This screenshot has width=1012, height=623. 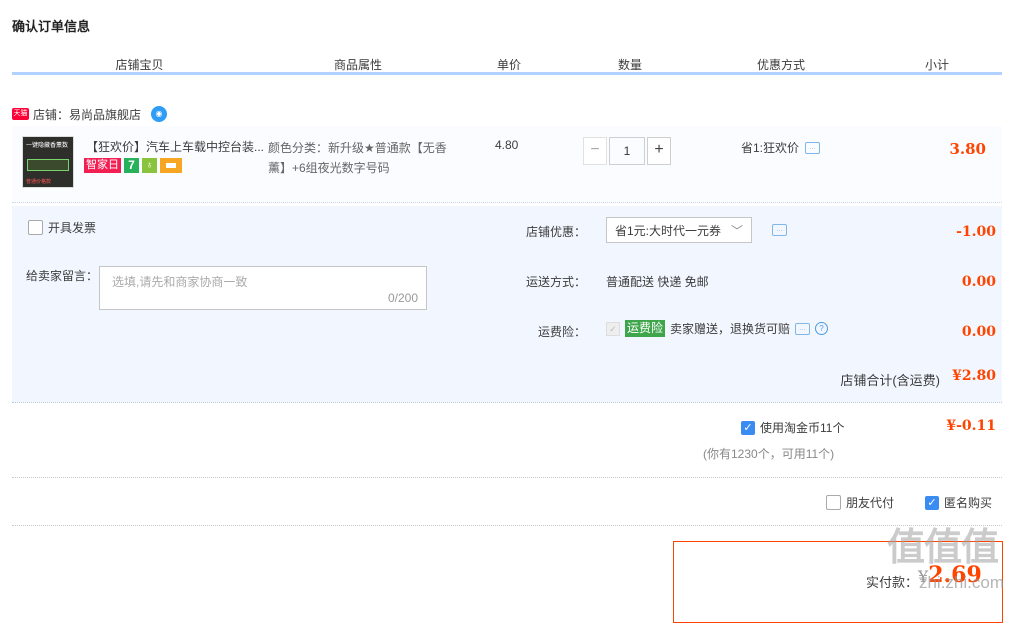 I want to click on shipping-method: 普通配送 快递 免邮, so click(x=657, y=282).